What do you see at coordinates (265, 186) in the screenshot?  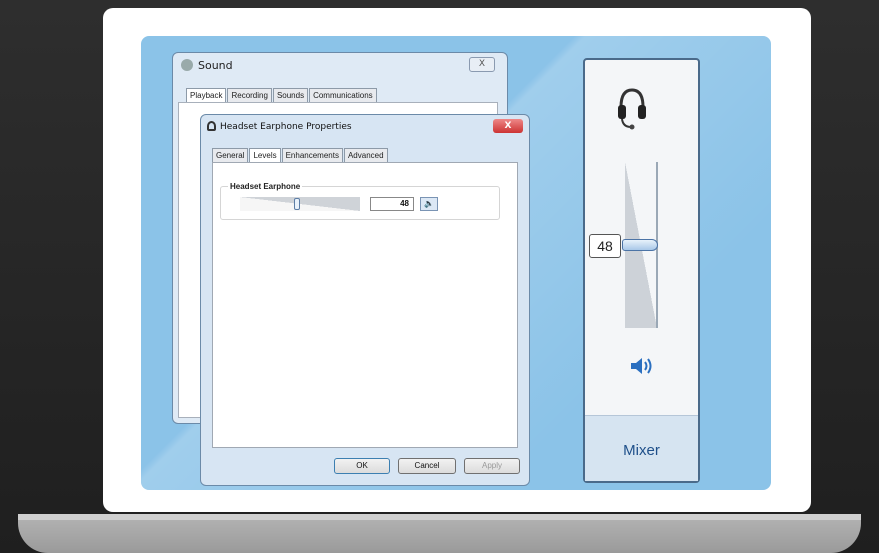 I see `level-group-label: Headset Earphone` at bounding box center [265, 186].